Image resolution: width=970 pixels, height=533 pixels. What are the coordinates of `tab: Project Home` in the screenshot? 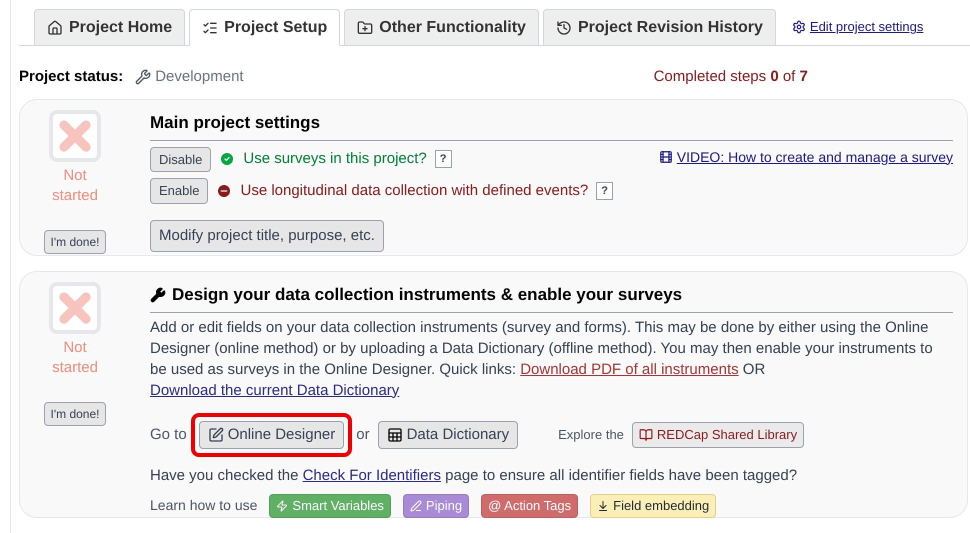 It's located at (110, 27).